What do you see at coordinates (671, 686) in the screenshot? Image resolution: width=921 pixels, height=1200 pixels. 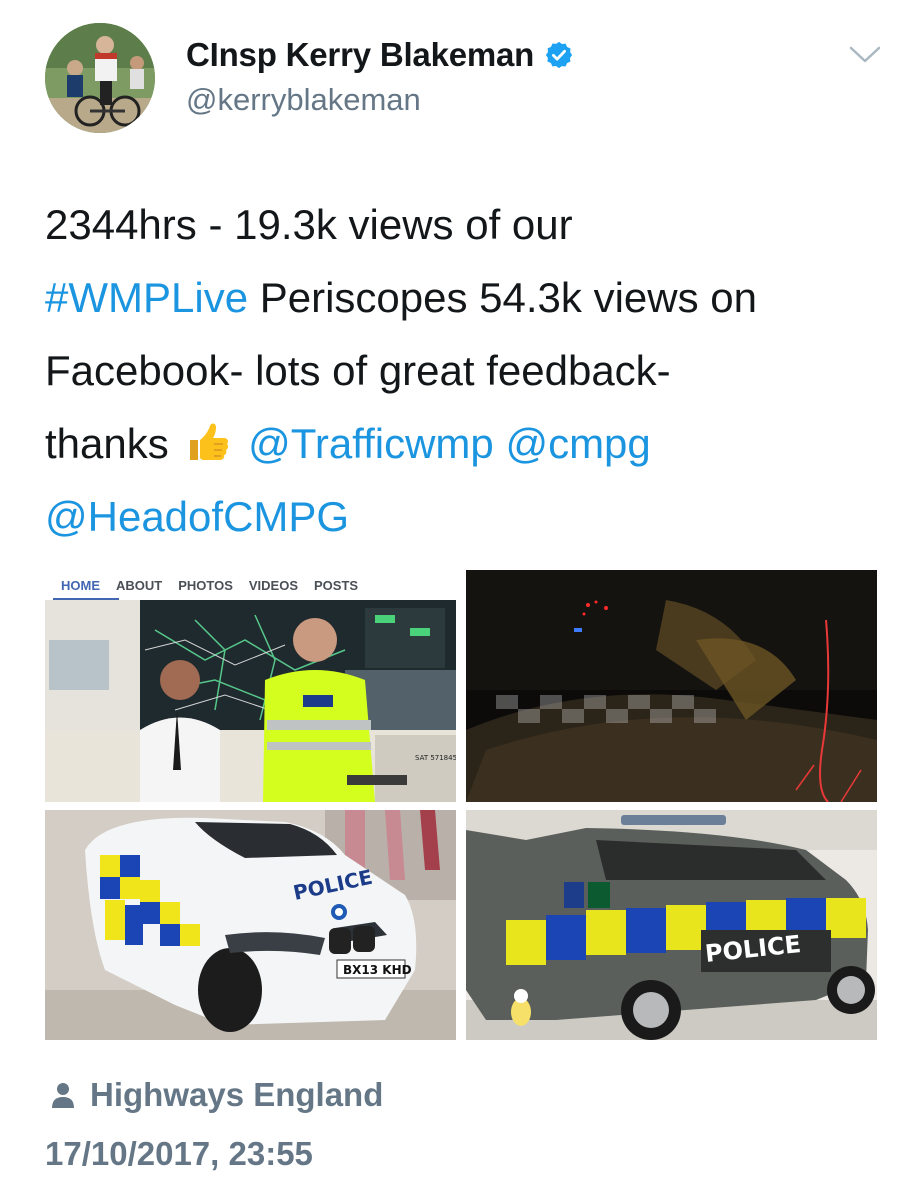 I see `media-image-night-video` at bounding box center [671, 686].